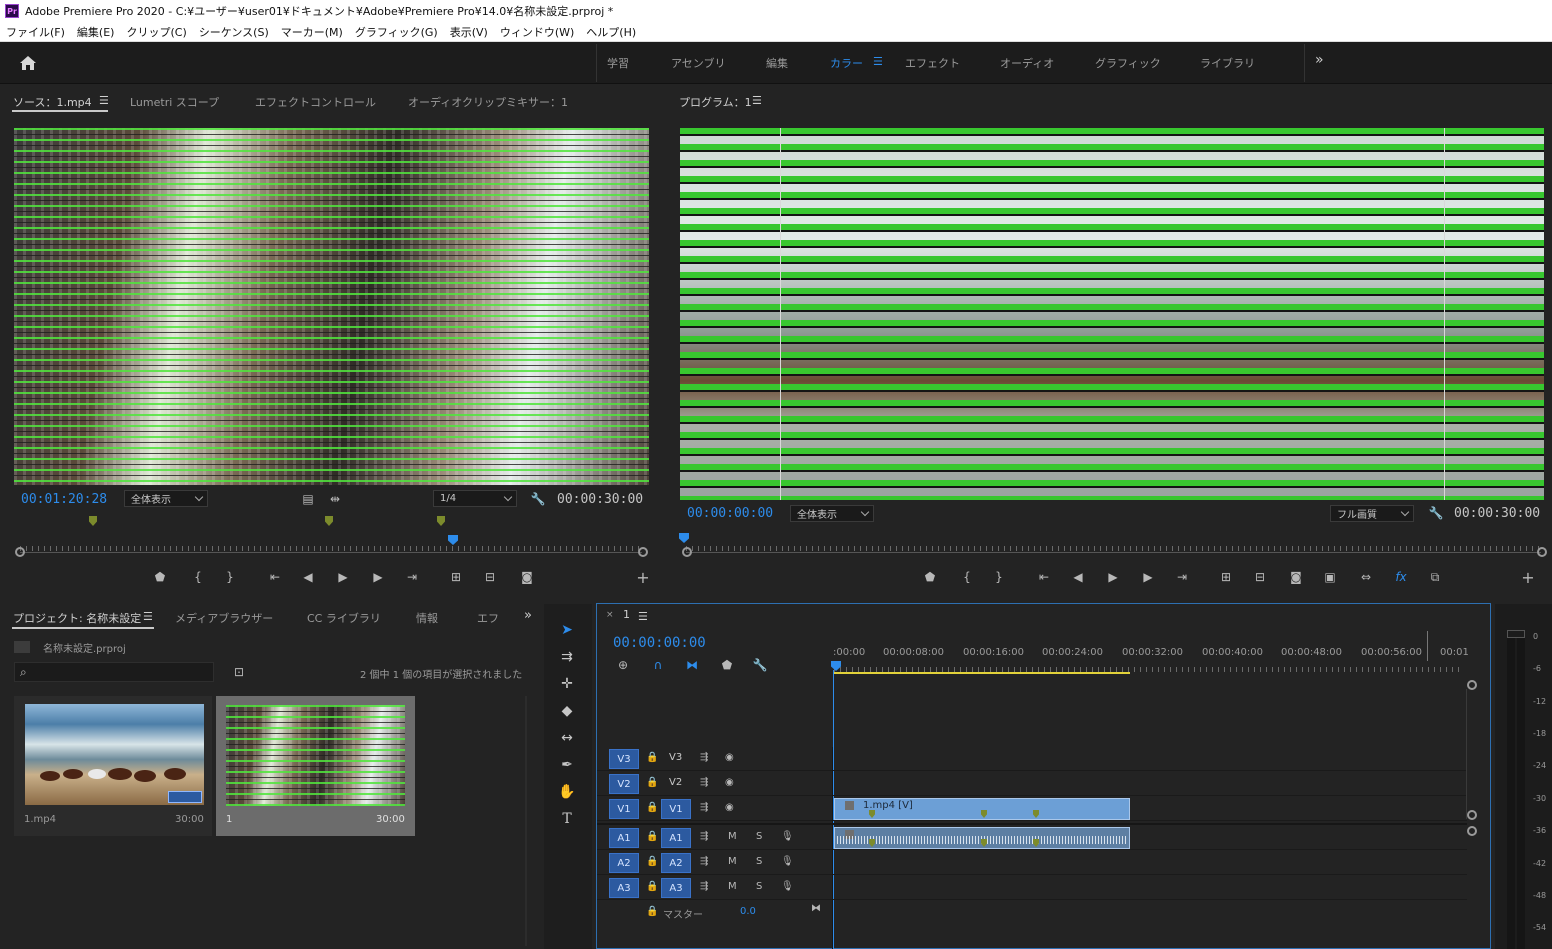 This screenshot has height=949, width=1552. I want to click on program-fit-dropdown: 全体表示, so click(832, 513).